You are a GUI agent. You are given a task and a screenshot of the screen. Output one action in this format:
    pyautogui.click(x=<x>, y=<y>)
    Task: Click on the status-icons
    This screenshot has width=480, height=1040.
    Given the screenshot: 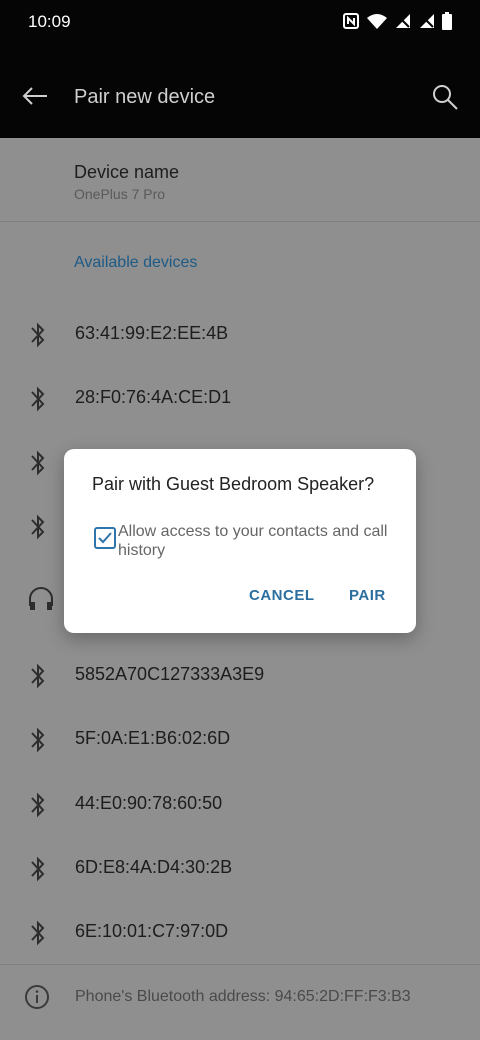 What is the action you would take?
    pyautogui.click(x=397, y=23)
    